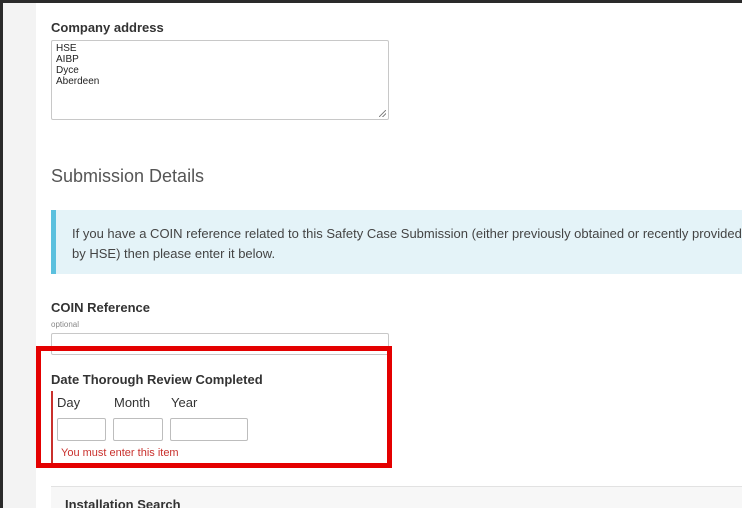 The height and width of the screenshot is (508, 742). What do you see at coordinates (128, 176) in the screenshot?
I see `submission-details-heading: Submission Details` at bounding box center [128, 176].